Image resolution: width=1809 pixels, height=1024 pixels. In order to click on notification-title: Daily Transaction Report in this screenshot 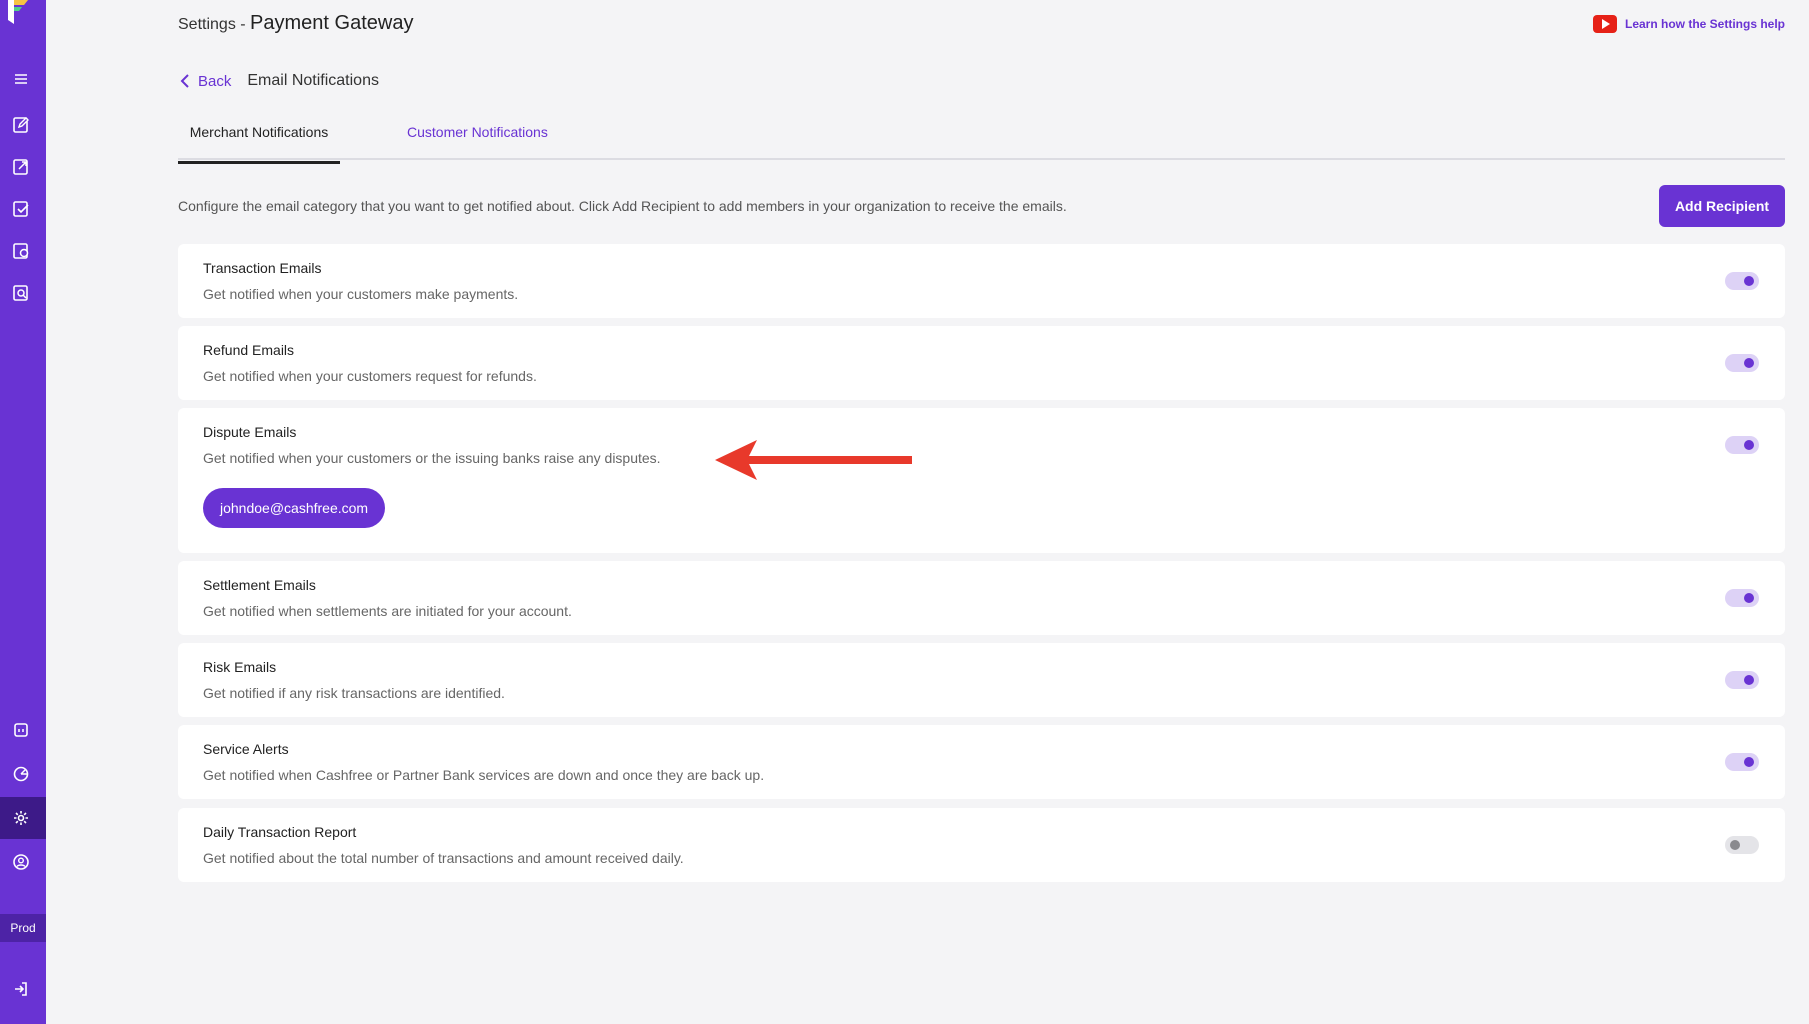, I will do `click(280, 832)`.